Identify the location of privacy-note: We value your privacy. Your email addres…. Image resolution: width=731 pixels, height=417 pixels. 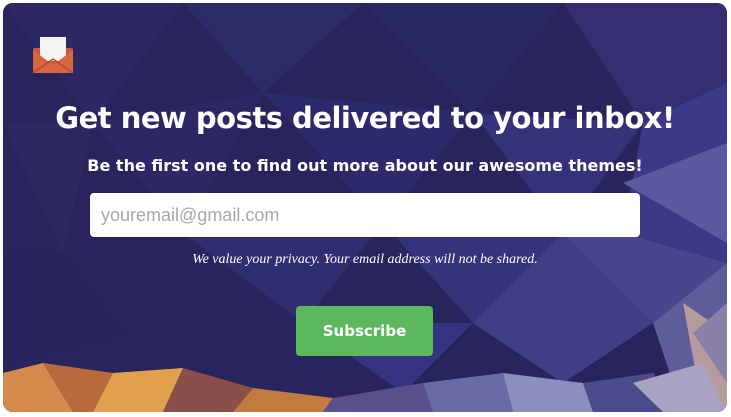
(365, 259).